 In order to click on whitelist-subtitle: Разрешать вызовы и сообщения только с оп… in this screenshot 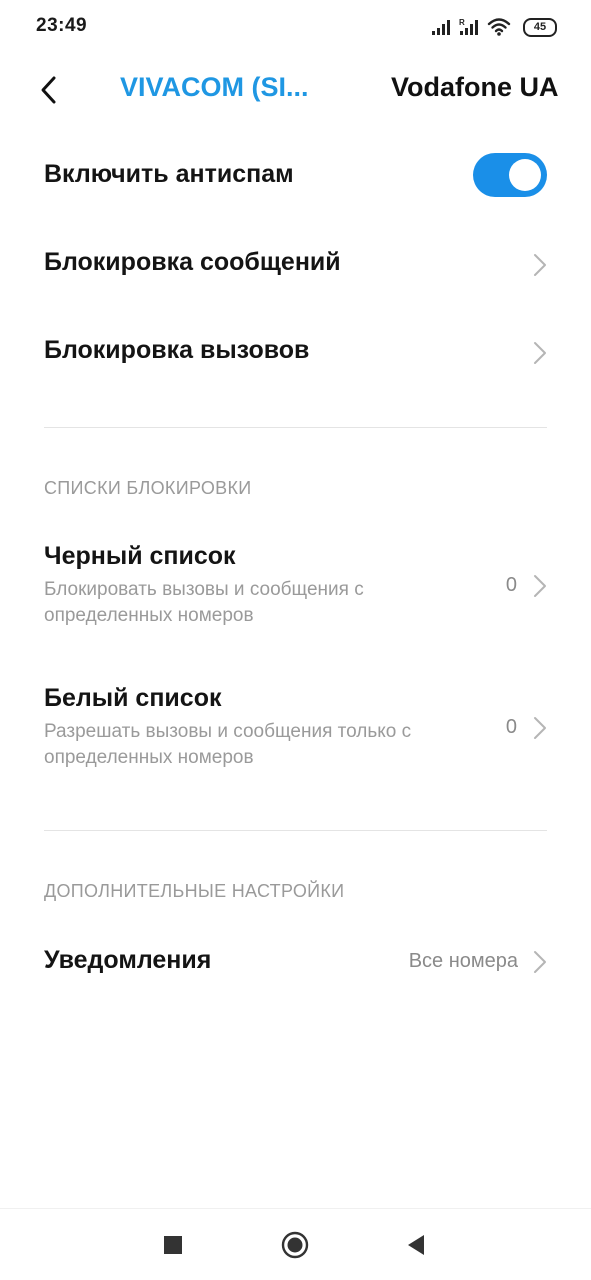, I will do `click(228, 744)`.